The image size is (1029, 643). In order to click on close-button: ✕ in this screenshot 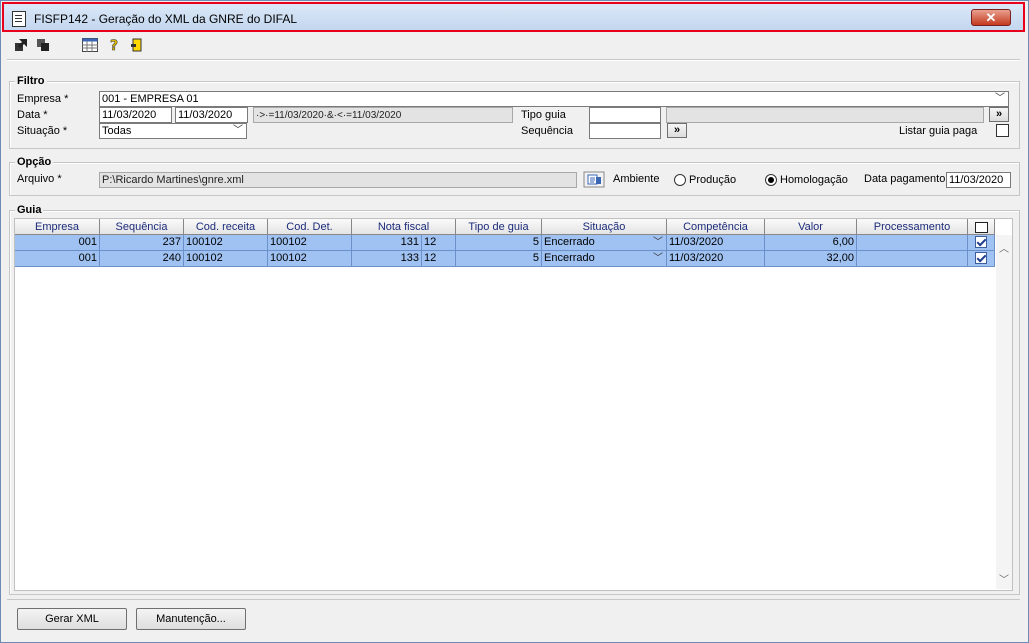, I will do `click(991, 17)`.